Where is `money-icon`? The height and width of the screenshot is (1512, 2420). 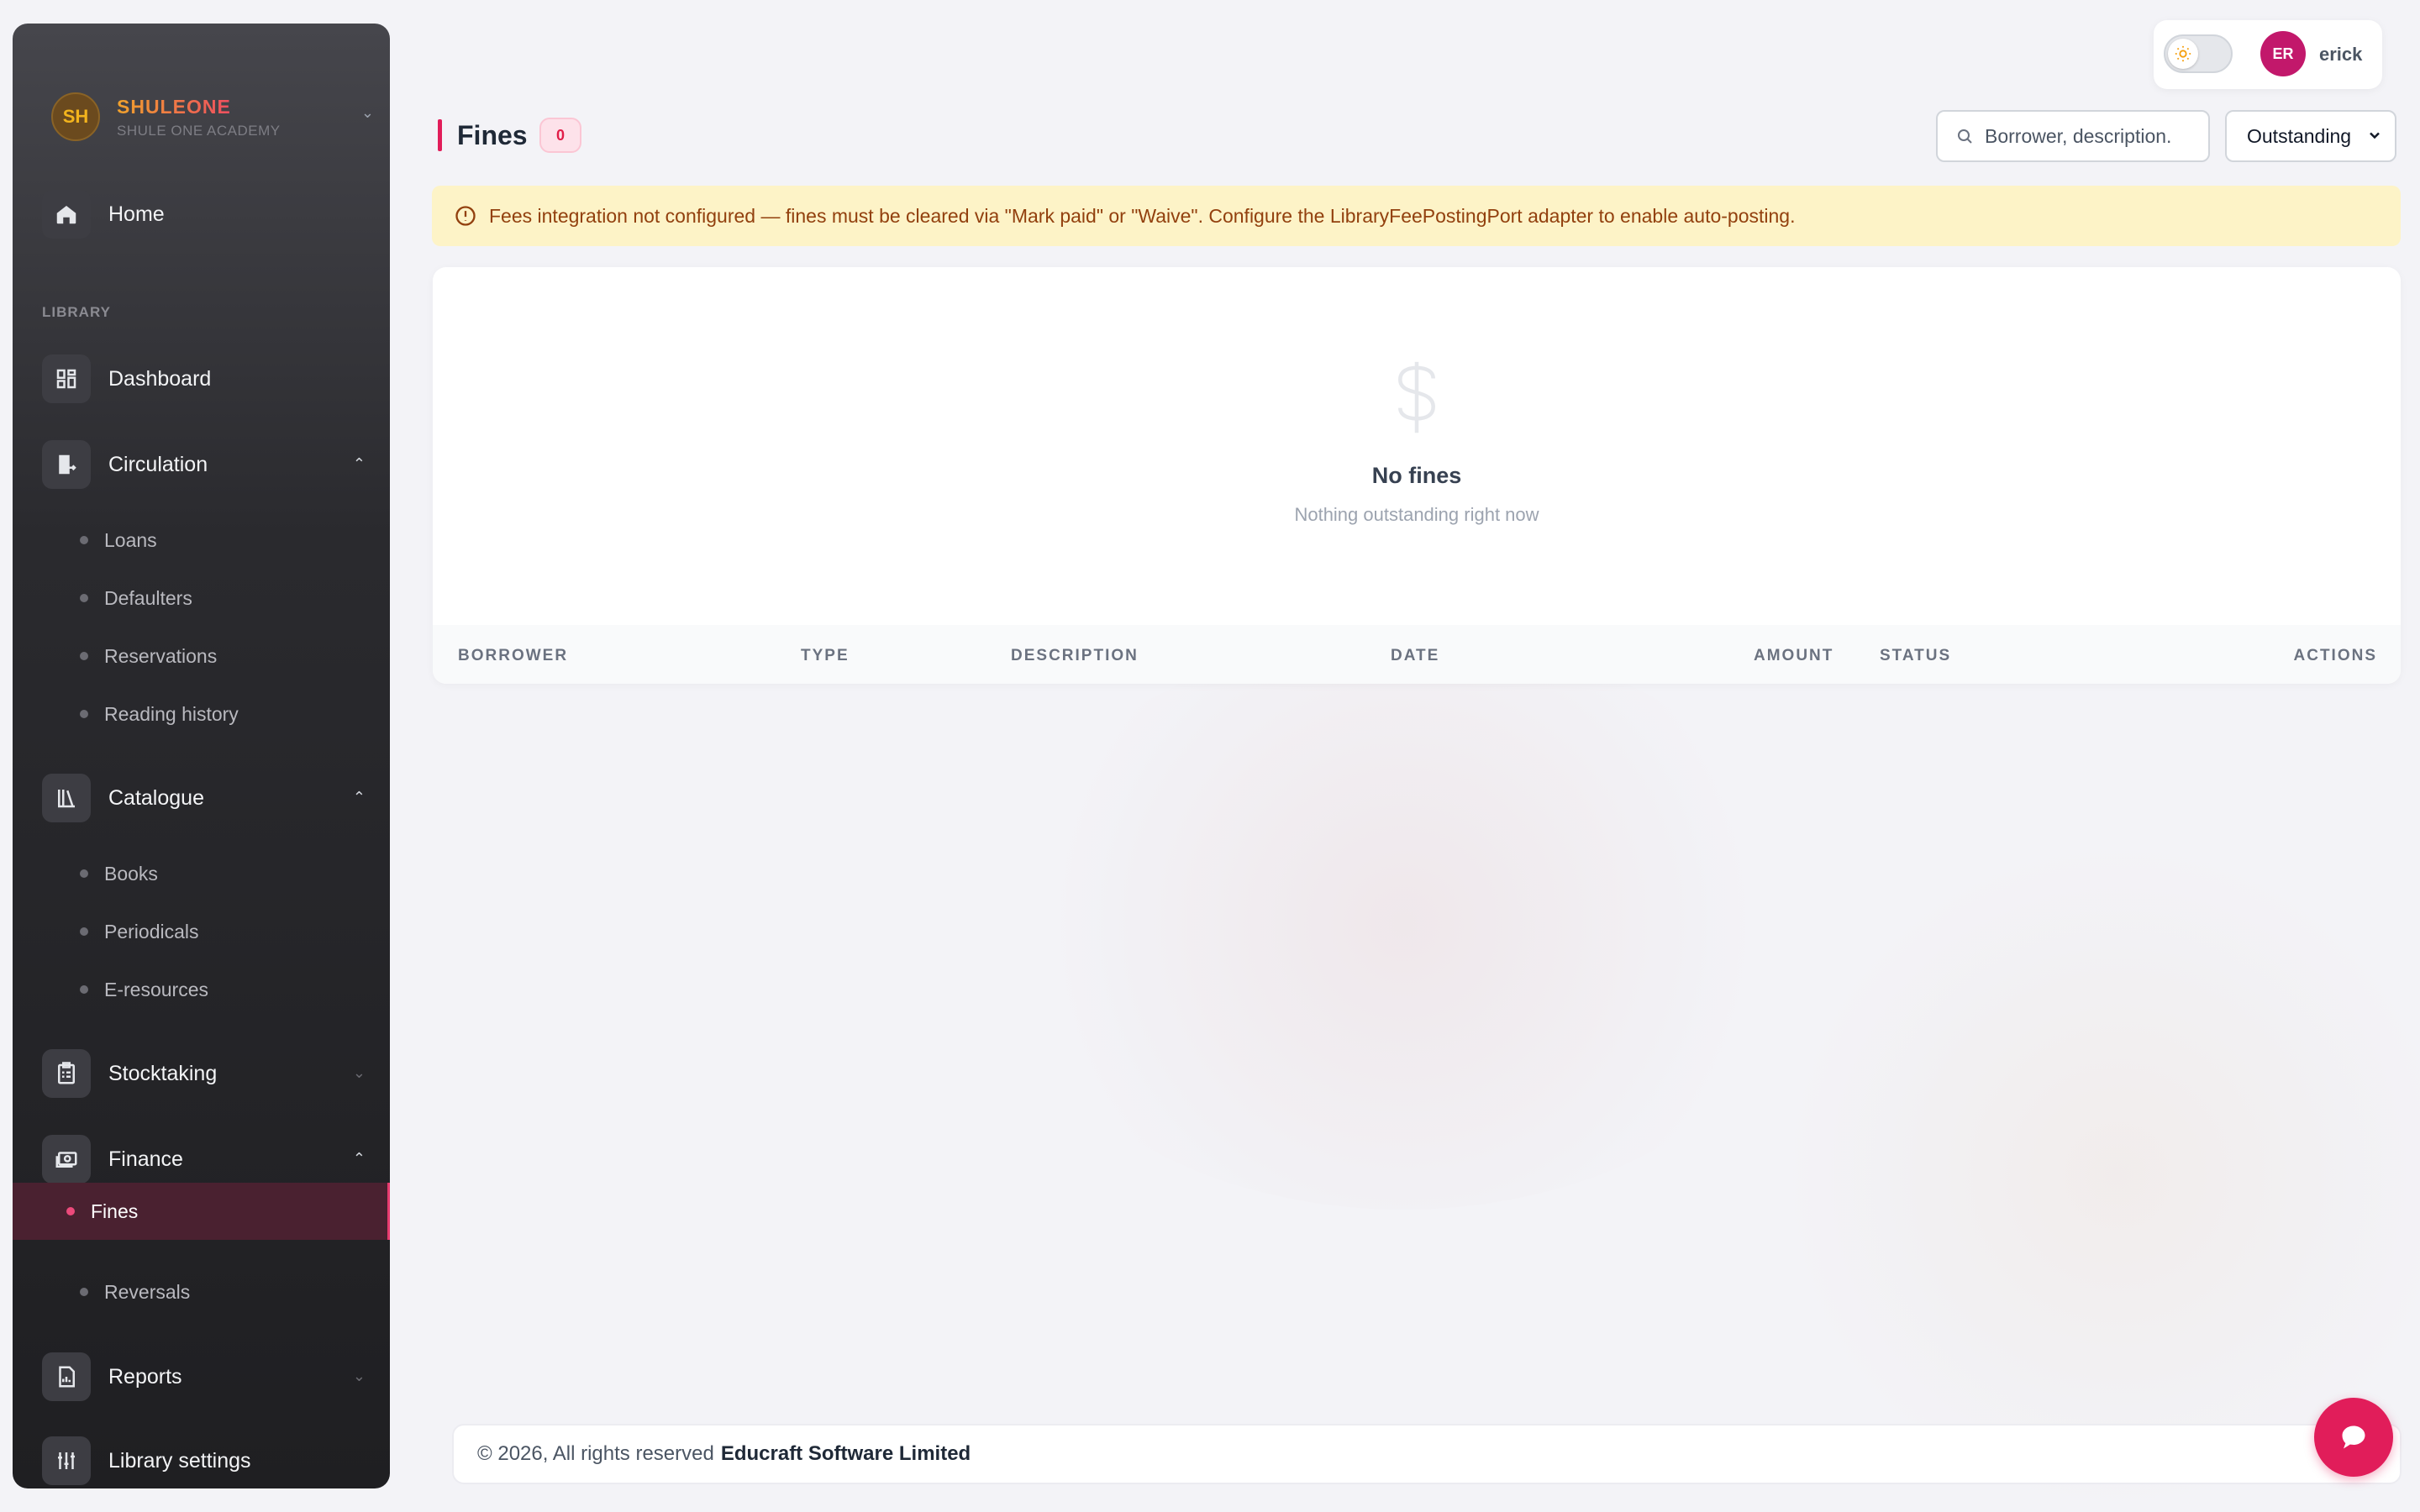
money-icon is located at coordinates (66, 1159).